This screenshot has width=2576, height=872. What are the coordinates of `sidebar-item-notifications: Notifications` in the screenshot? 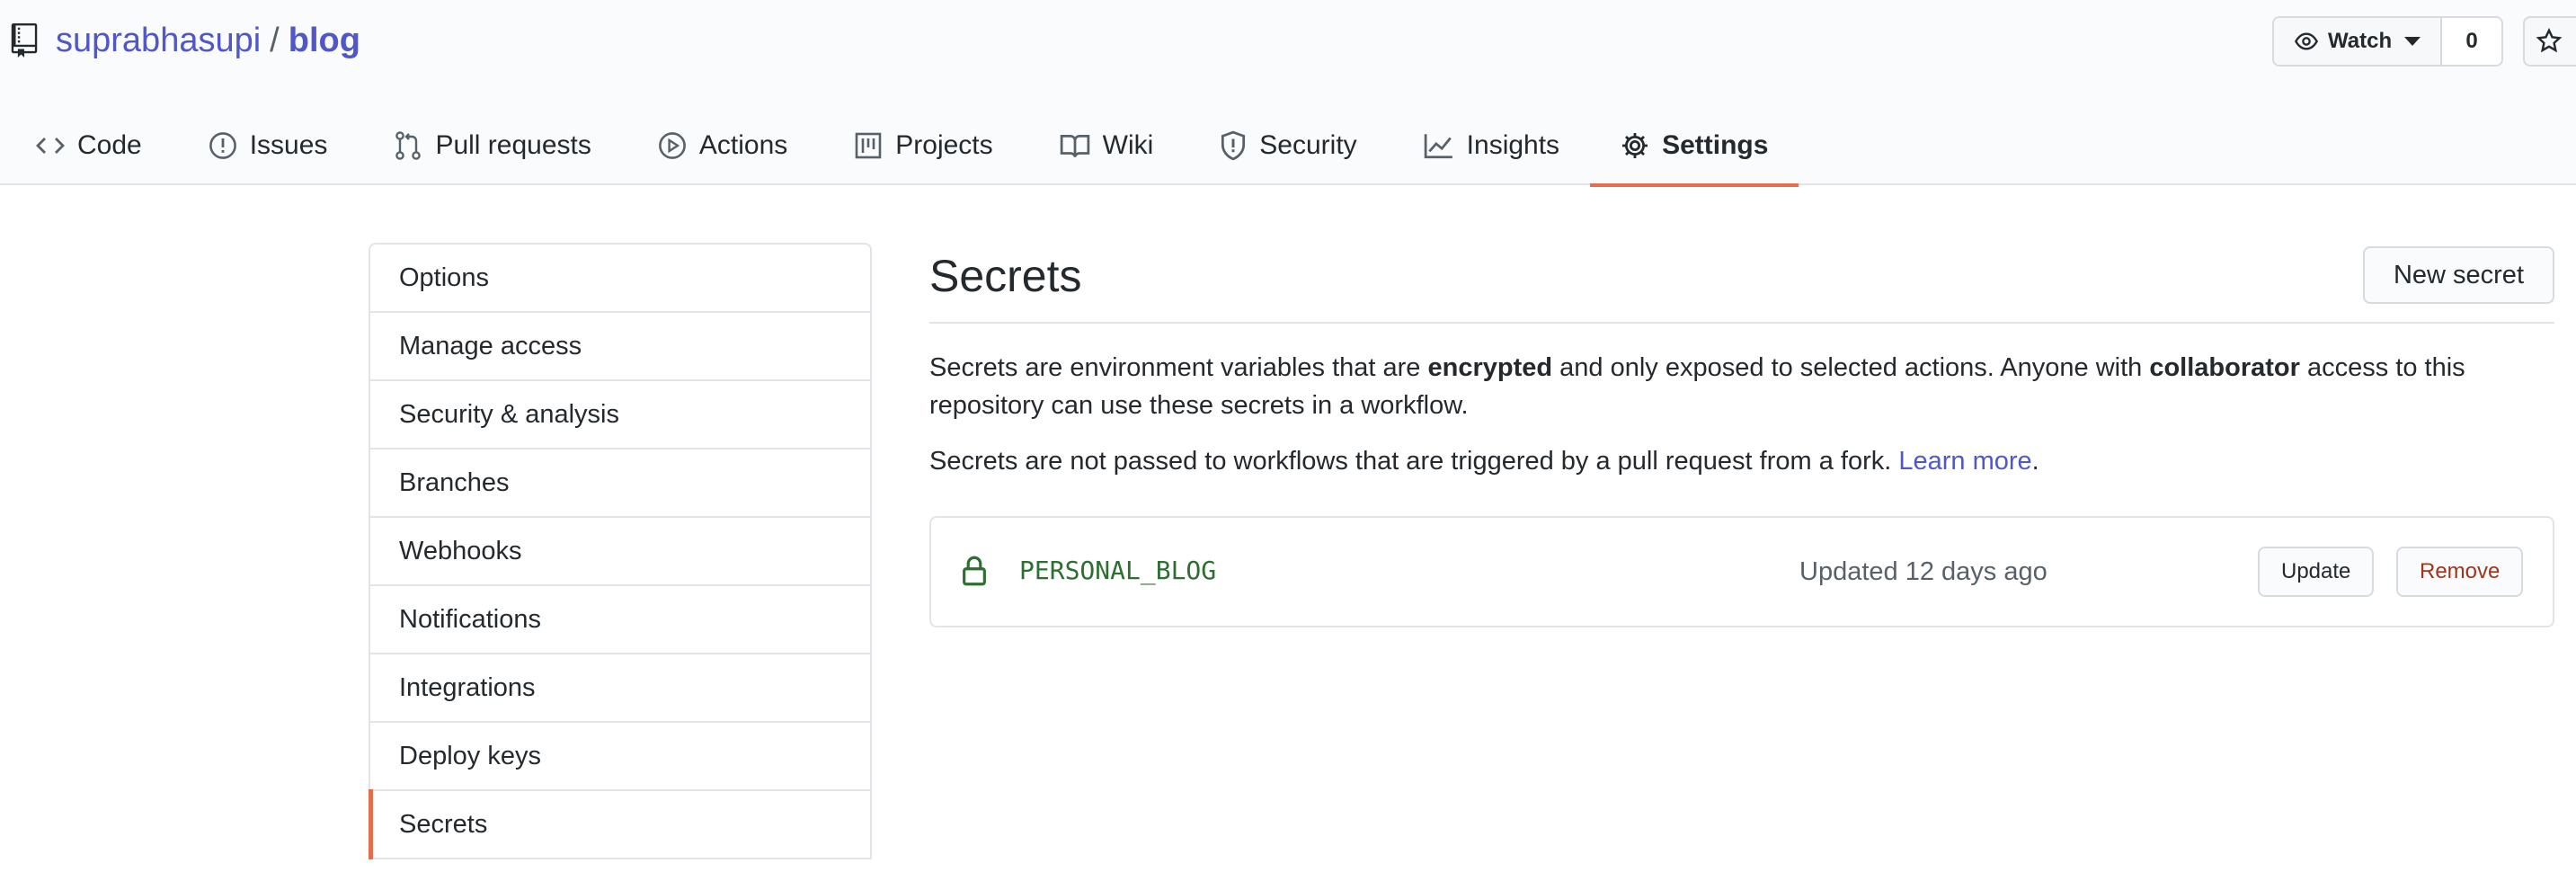 It's located at (620, 620).